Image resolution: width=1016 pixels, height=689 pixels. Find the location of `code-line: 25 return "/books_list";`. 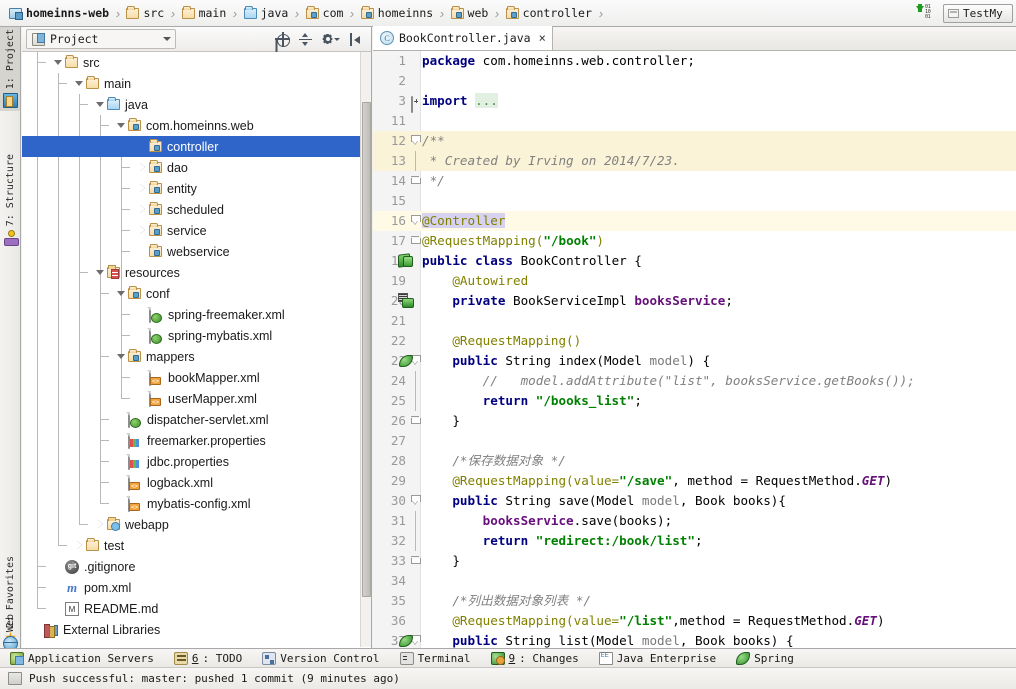

code-line: 25 return "/books_list"; is located at coordinates (694, 401).